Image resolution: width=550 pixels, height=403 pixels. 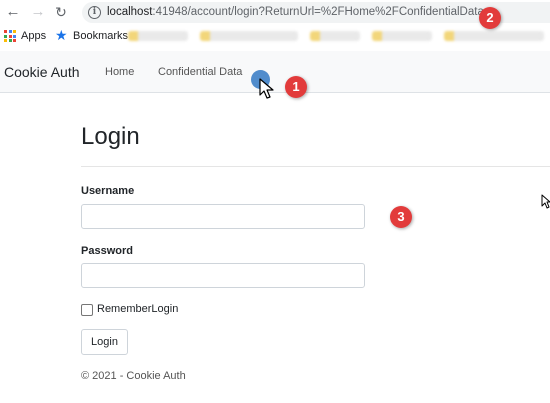 What do you see at coordinates (130, 12) in the screenshot?
I see `url-host: localhost` at bounding box center [130, 12].